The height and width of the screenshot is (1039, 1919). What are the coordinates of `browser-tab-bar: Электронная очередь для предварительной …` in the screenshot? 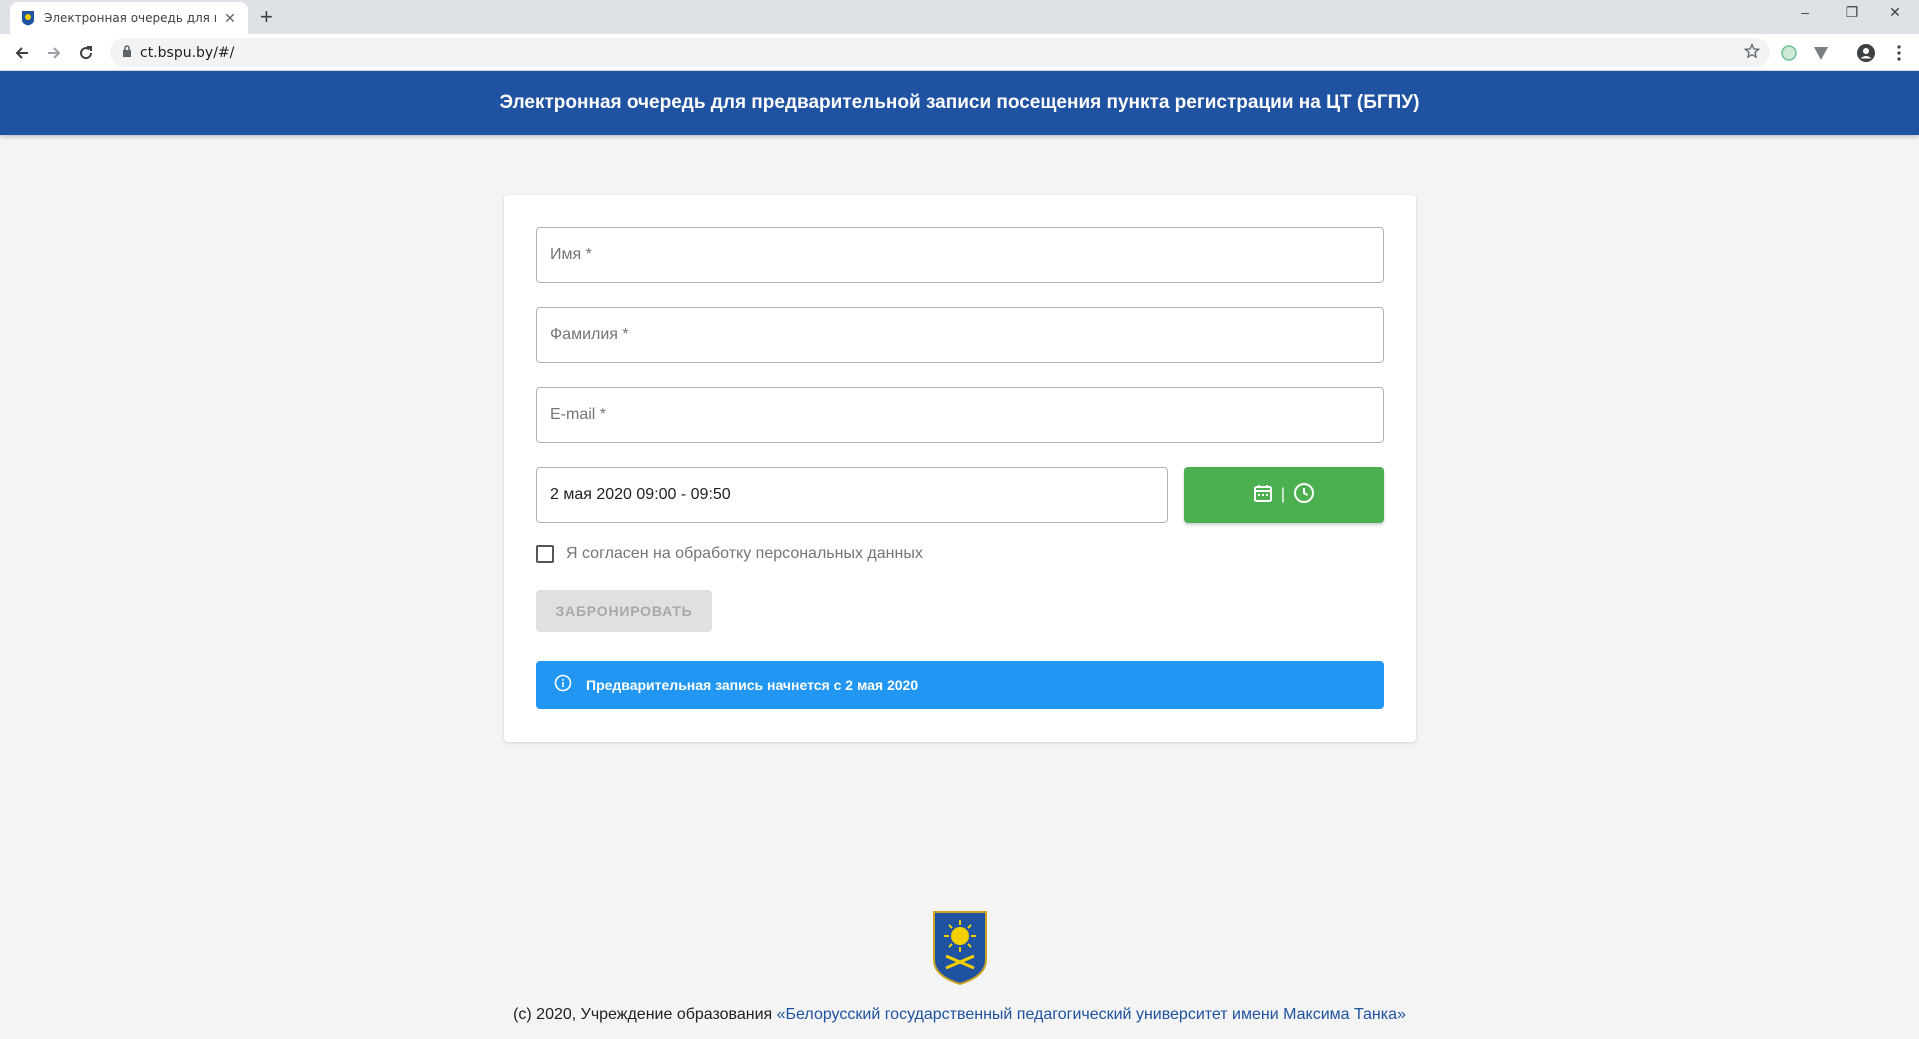 It's located at (959, 17).